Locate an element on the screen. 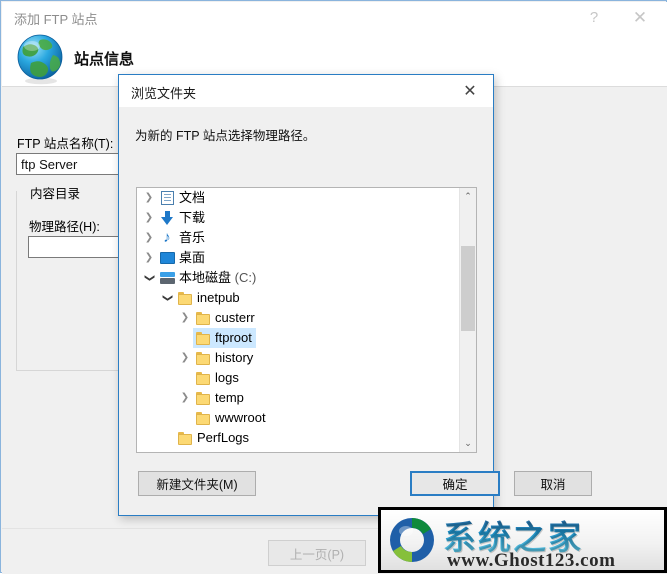  browse-dialog-instruction: 为新的 FTP 站点选择物理路径。 is located at coordinates (225, 136).